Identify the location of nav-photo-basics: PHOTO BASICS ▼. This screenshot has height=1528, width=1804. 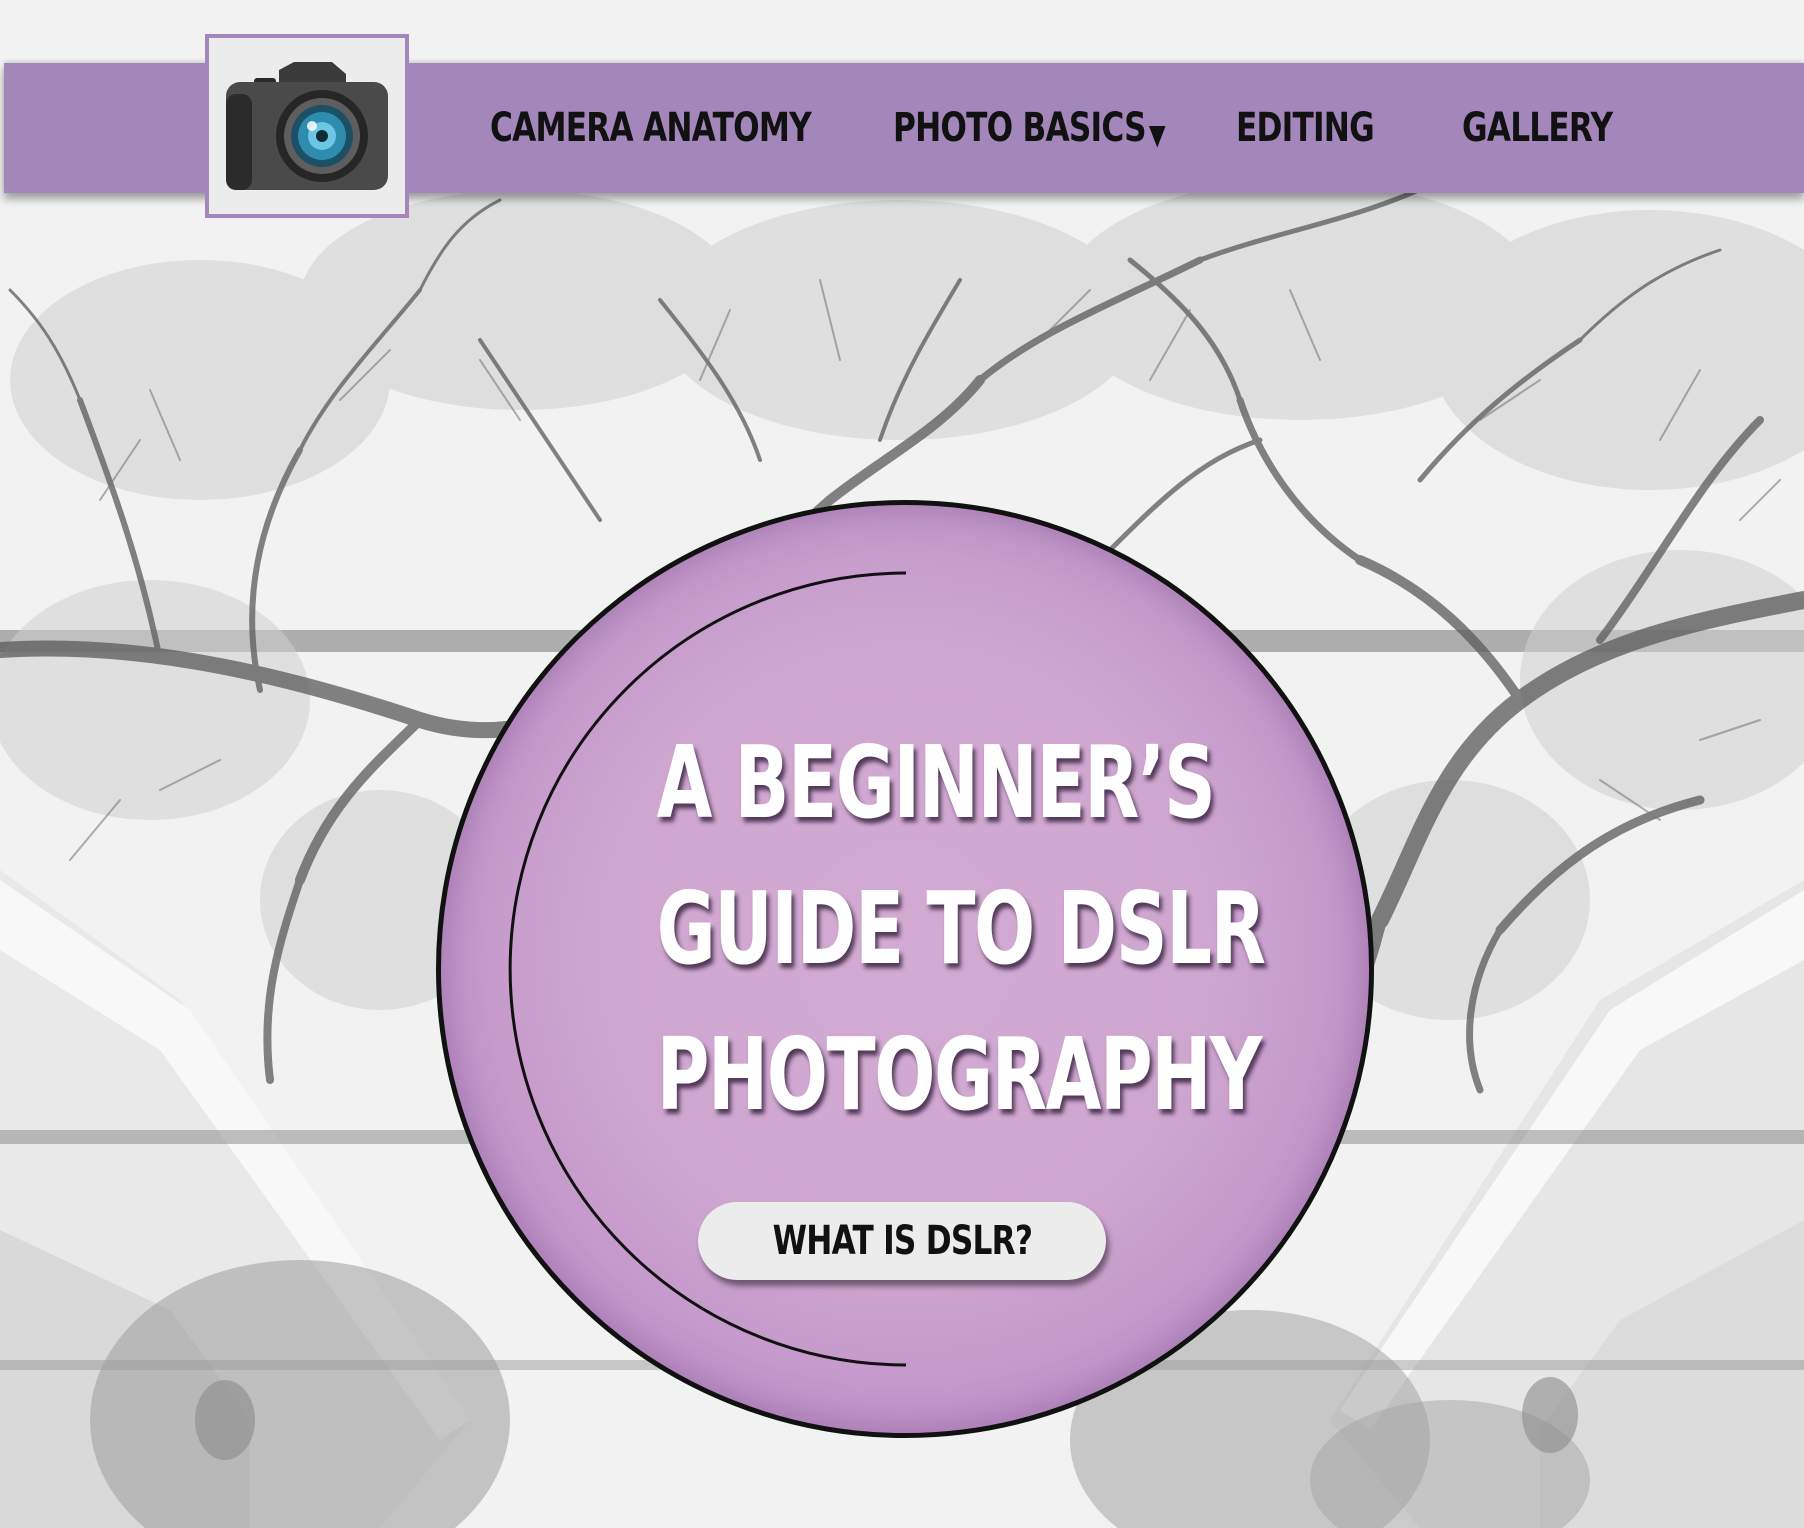
(1029, 128).